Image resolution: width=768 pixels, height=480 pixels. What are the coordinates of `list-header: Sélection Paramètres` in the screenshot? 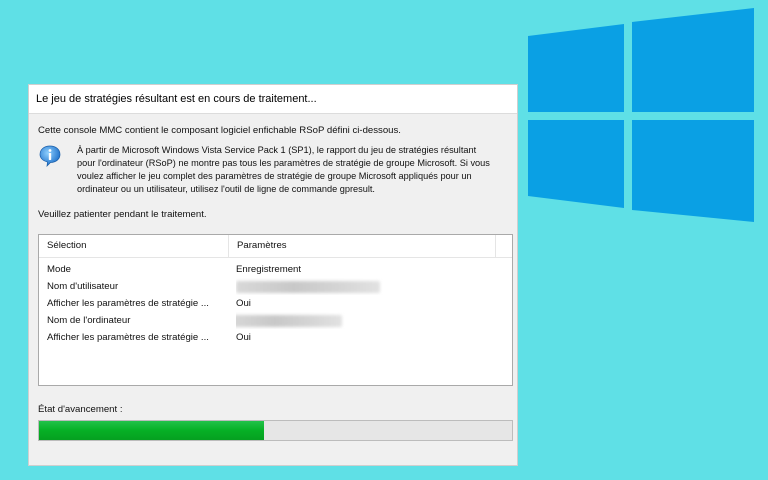 It's located at (275, 246).